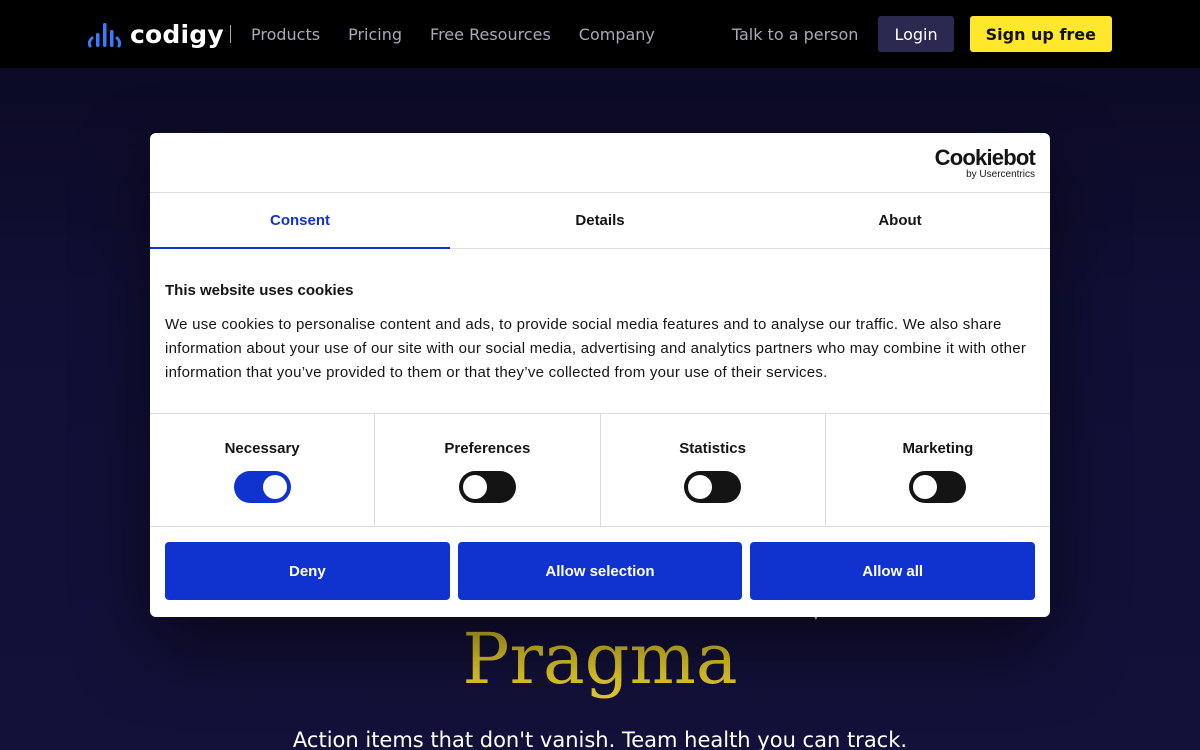  What do you see at coordinates (1040, 34) in the screenshot?
I see `signup-button: Sign up free` at bounding box center [1040, 34].